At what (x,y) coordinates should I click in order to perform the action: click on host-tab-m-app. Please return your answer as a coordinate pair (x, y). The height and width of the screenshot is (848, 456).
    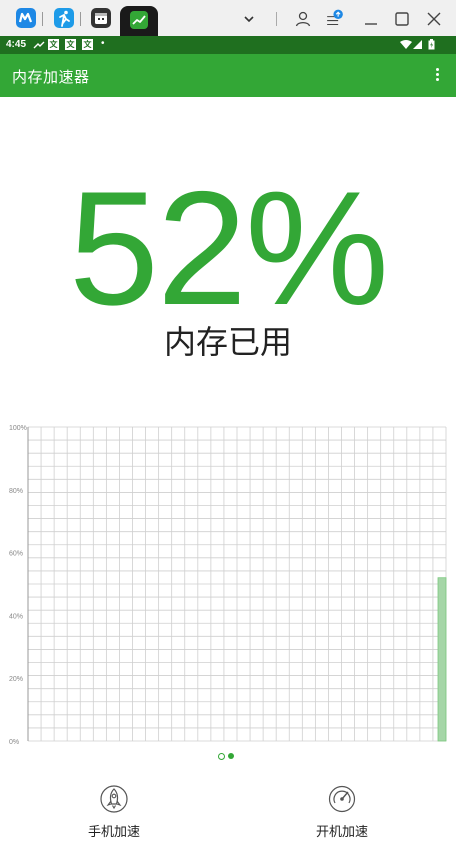
    Looking at the image, I should click on (26, 18).